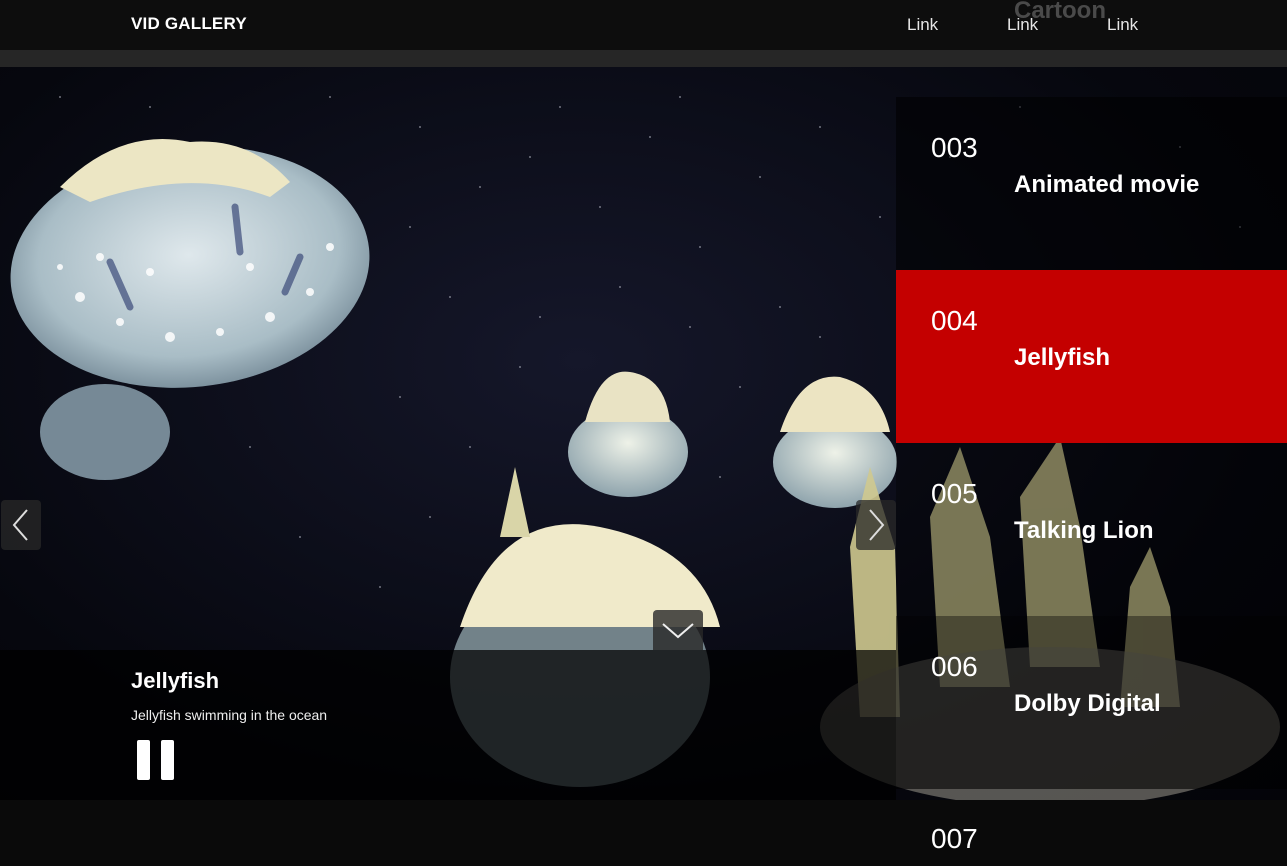 This screenshot has height=866, width=1287. Describe the element at coordinates (156, 761) in the screenshot. I see `pause-button` at that location.